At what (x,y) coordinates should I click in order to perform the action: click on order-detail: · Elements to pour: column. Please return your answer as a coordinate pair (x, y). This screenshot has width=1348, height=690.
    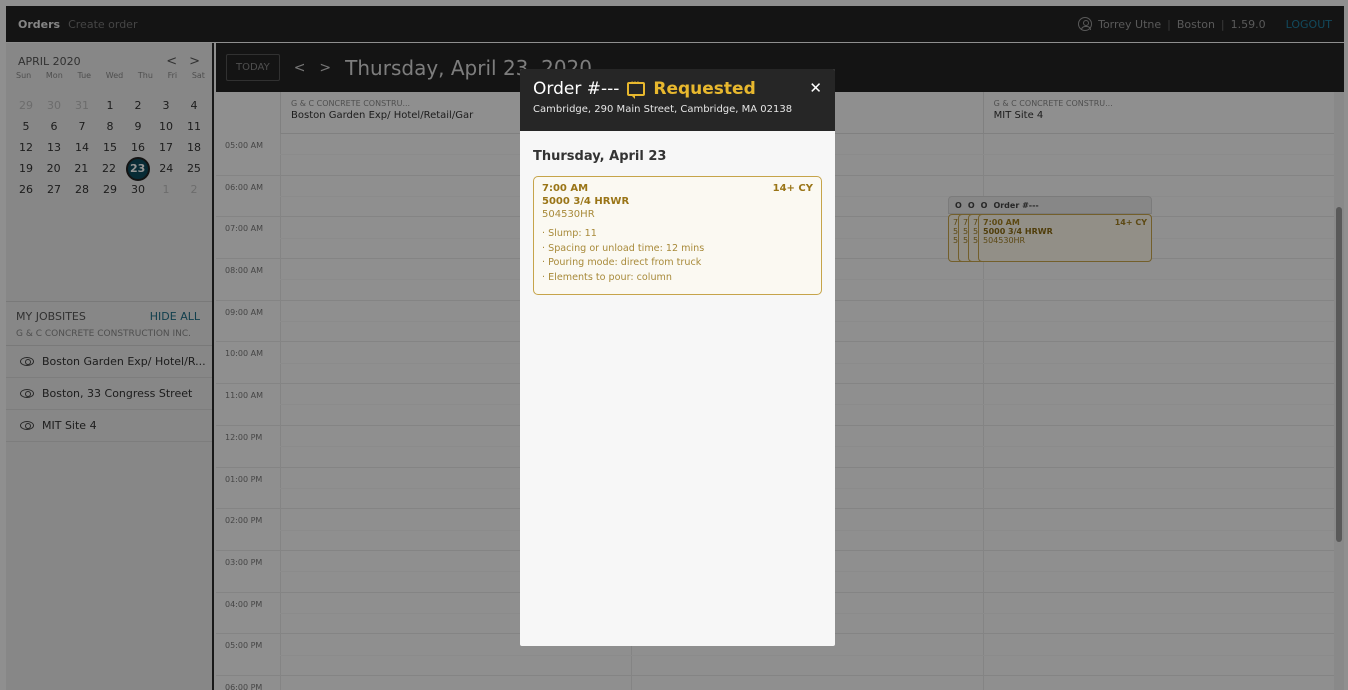
    Looking at the image, I should click on (607, 277).